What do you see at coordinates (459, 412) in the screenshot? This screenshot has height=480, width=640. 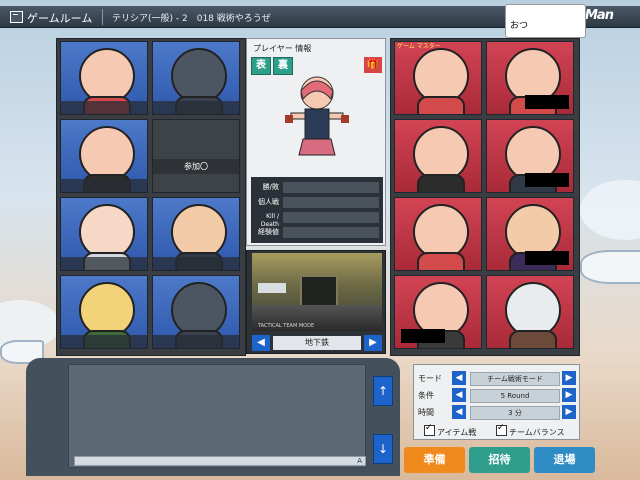 I see `time-prev-button: ◀` at bounding box center [459, 412].